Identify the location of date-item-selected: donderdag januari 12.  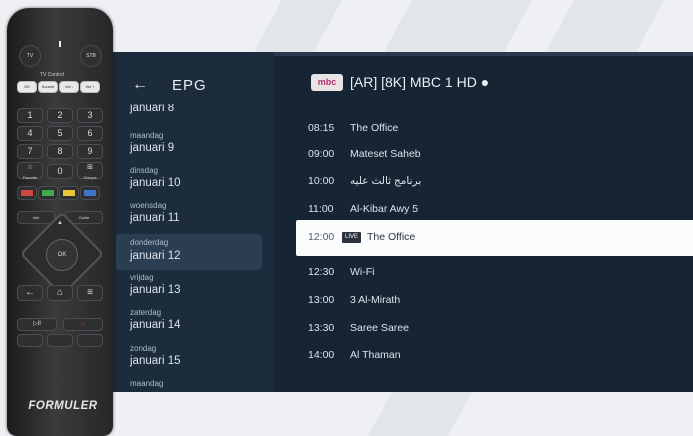
(189, 252).